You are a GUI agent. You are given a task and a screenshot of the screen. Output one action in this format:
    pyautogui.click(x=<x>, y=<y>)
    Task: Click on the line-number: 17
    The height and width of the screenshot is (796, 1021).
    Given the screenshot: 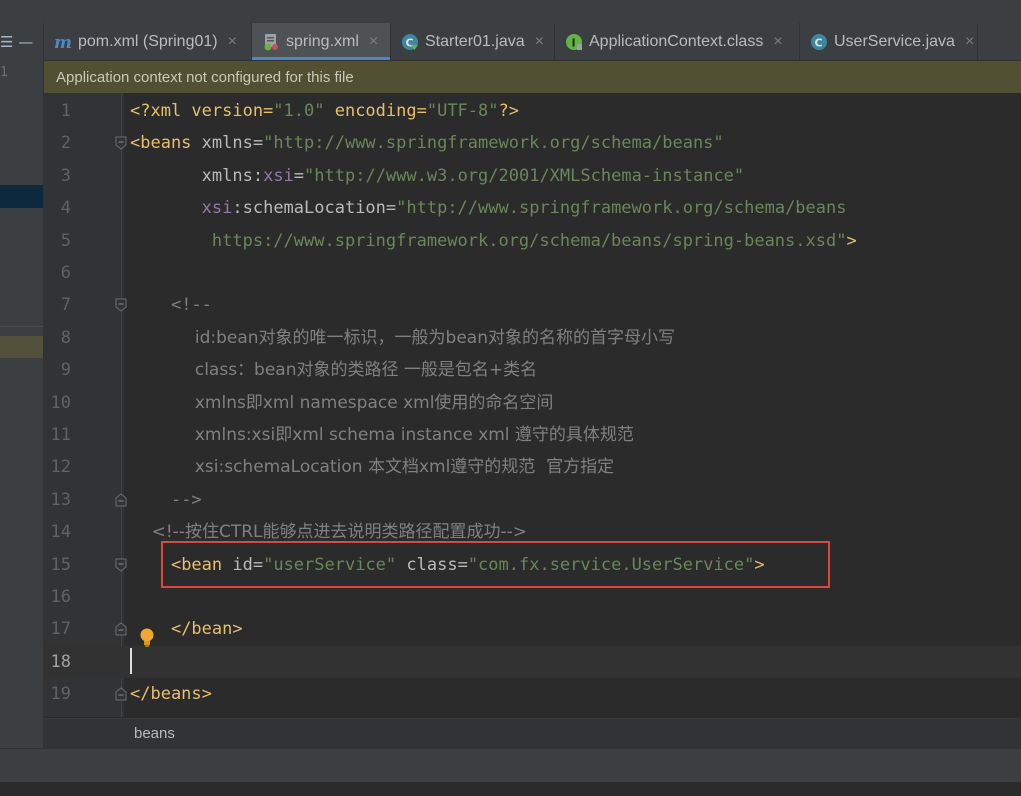 What is the action you would take?
    pyautogui.click(x=57, y=629)
    